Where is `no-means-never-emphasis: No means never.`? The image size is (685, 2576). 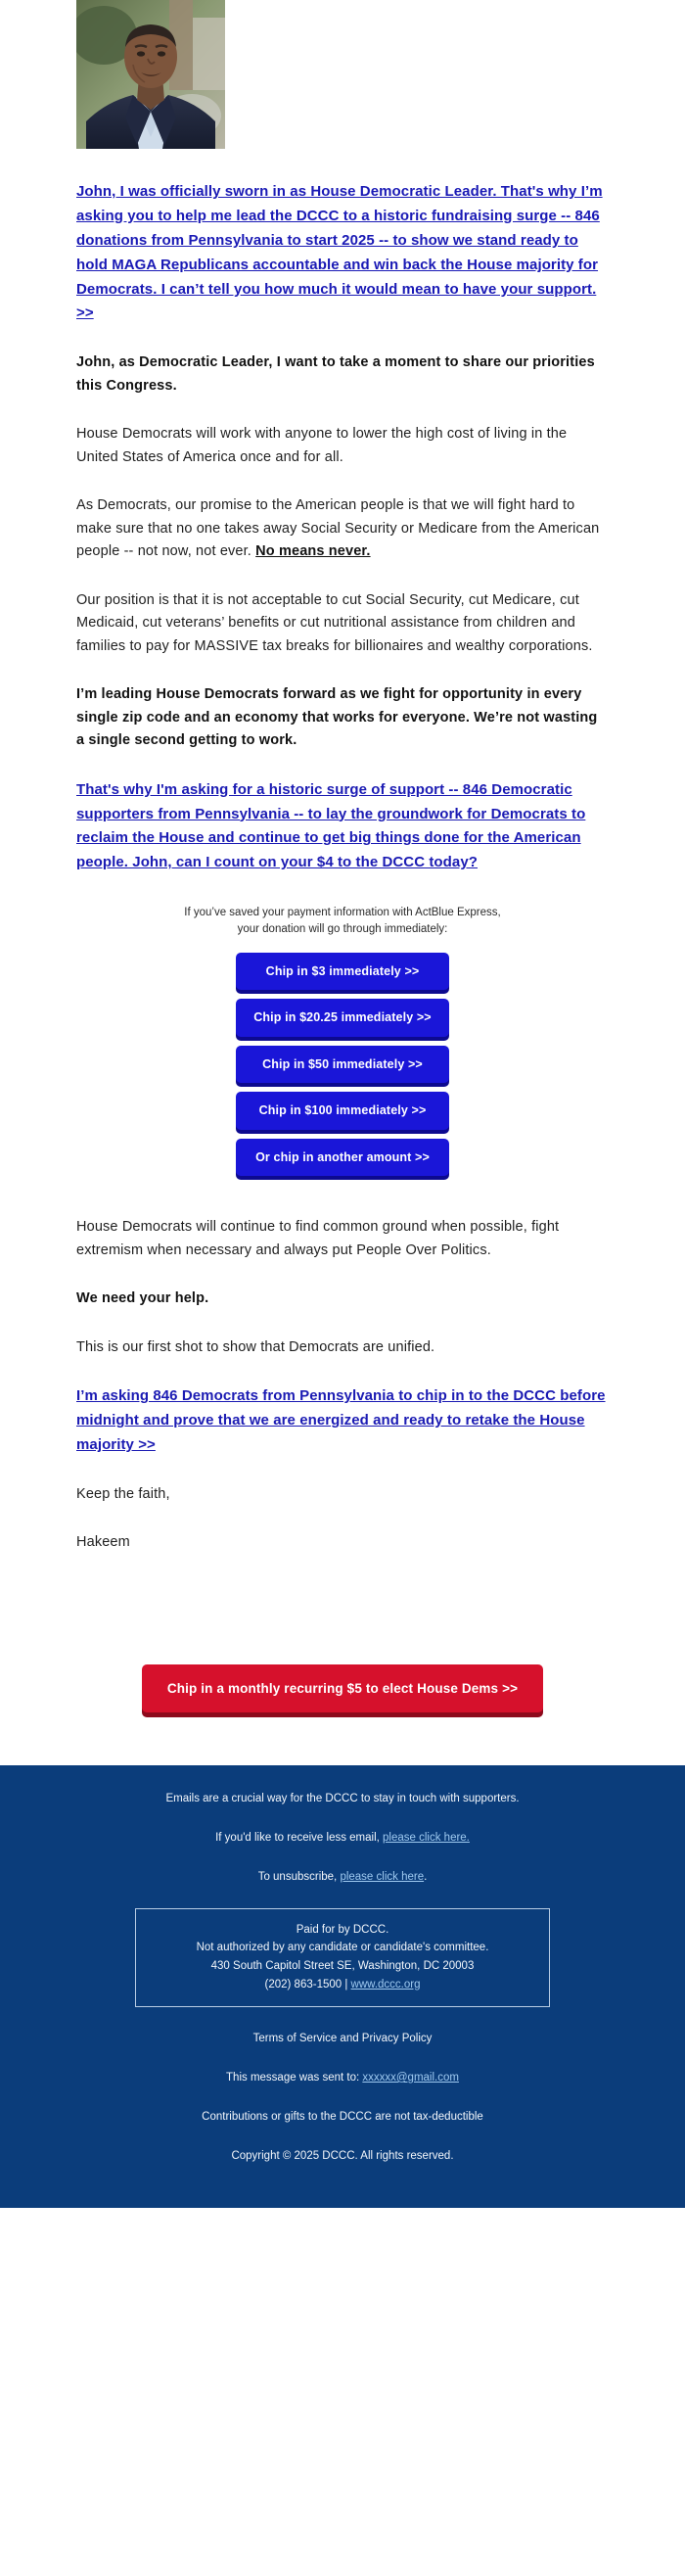 no-means-never-emphasis: No means never. is located at coordinates (313, 552).